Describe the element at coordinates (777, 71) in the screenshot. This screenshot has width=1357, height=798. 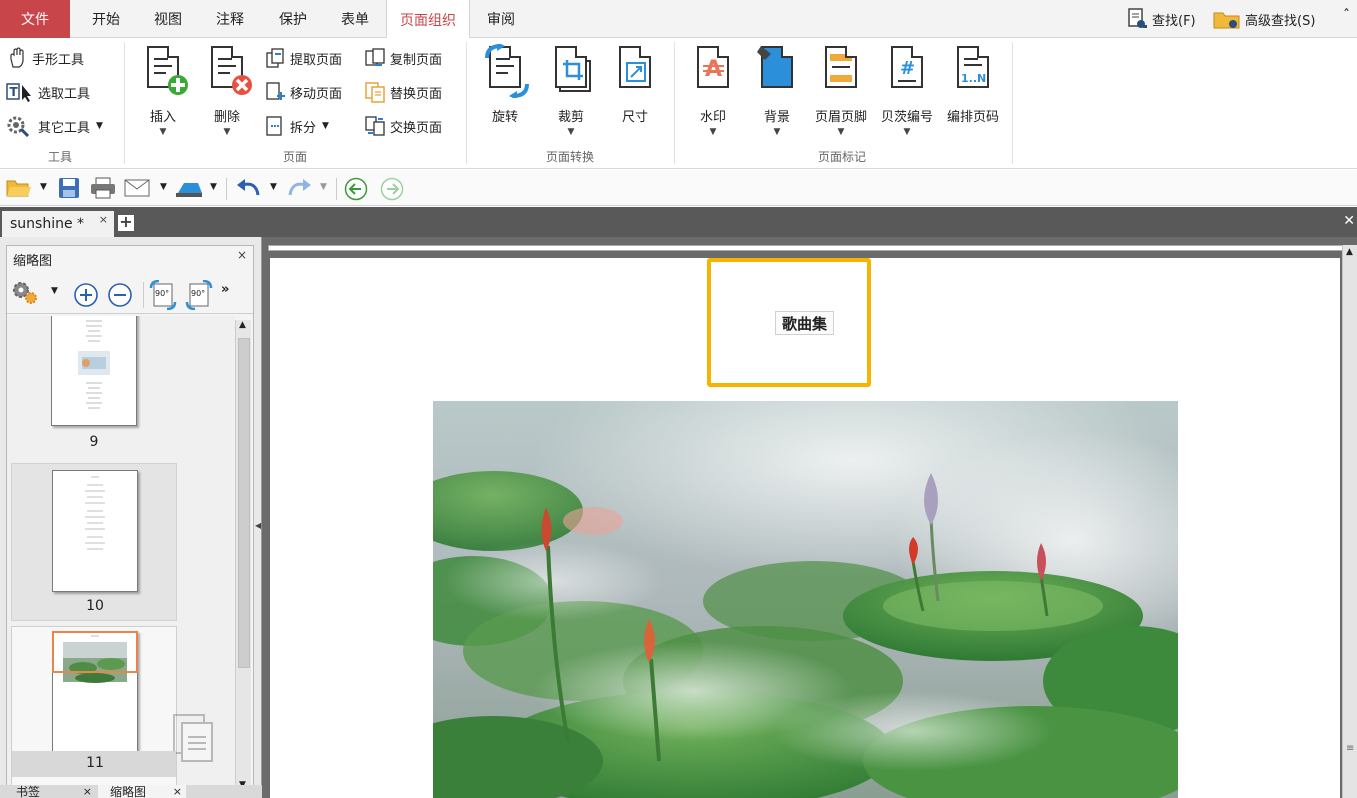
I see `background-icon` at that location.